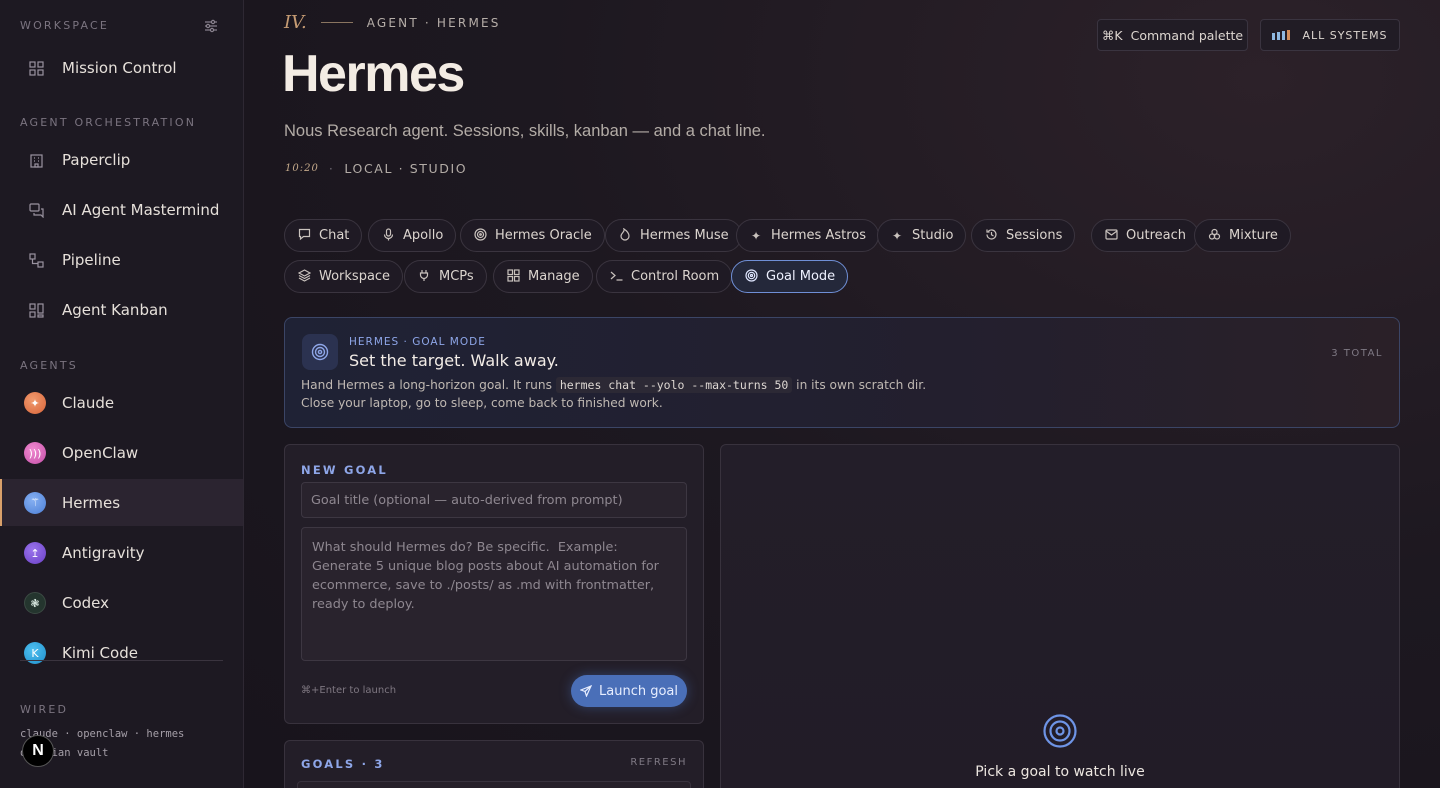 Image resolution: width=1440 pixels, height=788 pixels. What do you see at coordinates (86, 603) in the screenshot?
I see `sidebar-item-label: Codex` at bounding box center [86, 603].